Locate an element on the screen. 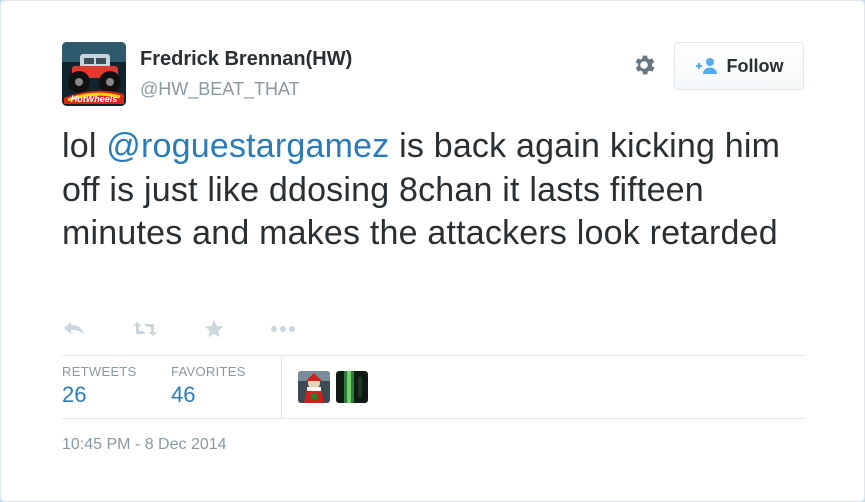 The height and width of the screenshot is (502, 865). favorites-label: FAVORITES is located at coordinates (208, 371).